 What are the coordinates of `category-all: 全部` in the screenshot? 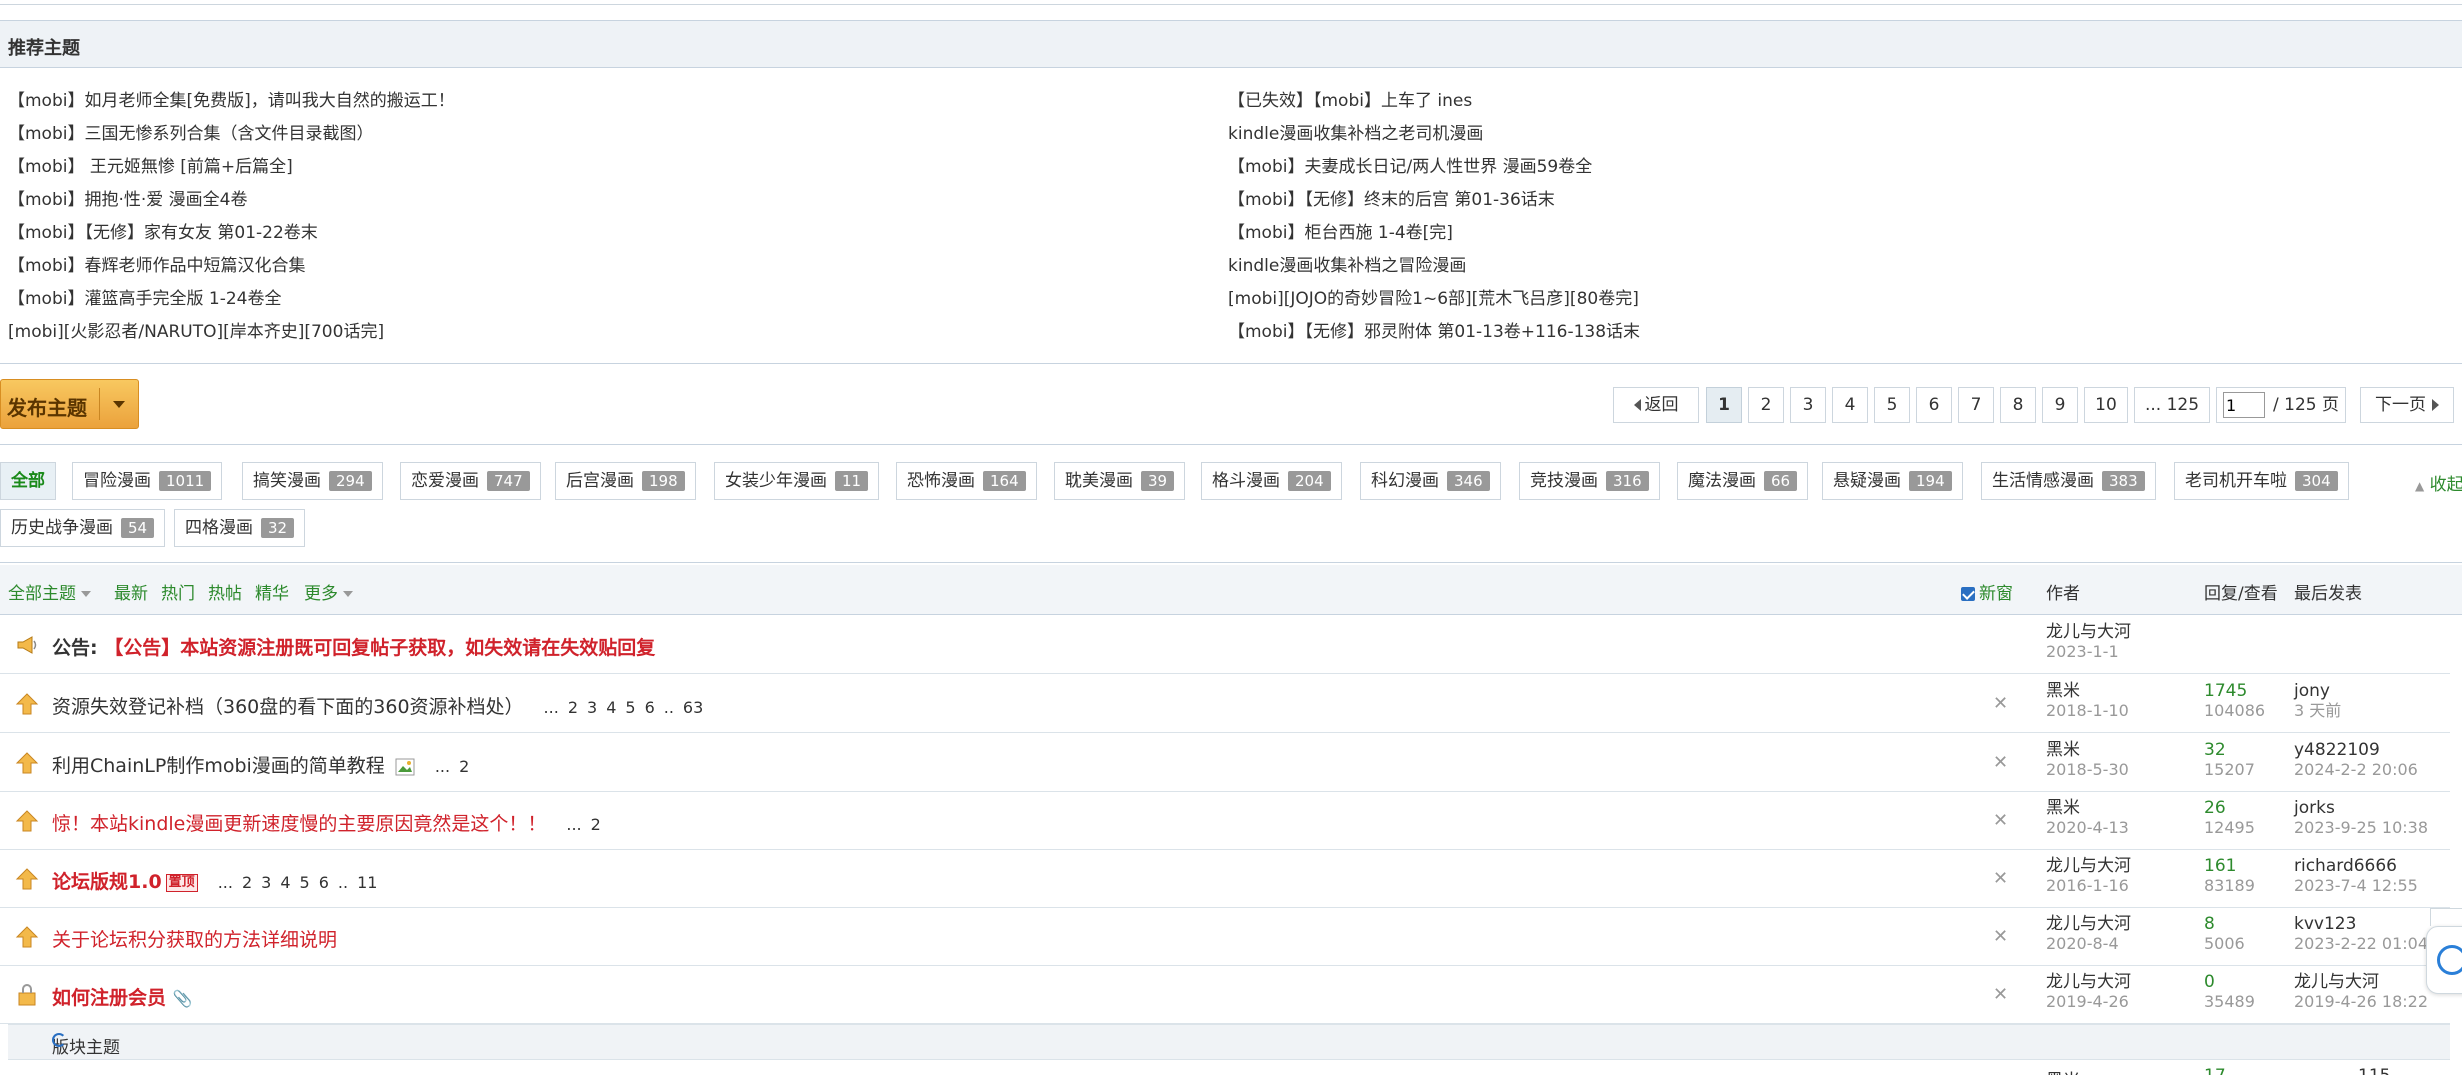 It's located at (28, 481).